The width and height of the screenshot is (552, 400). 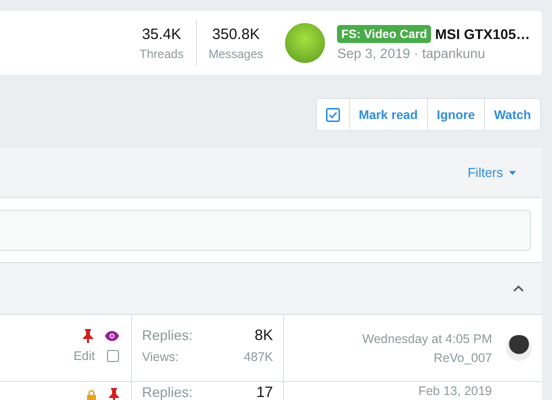 I want to click on eye-icon, so click(x=112, y=336).